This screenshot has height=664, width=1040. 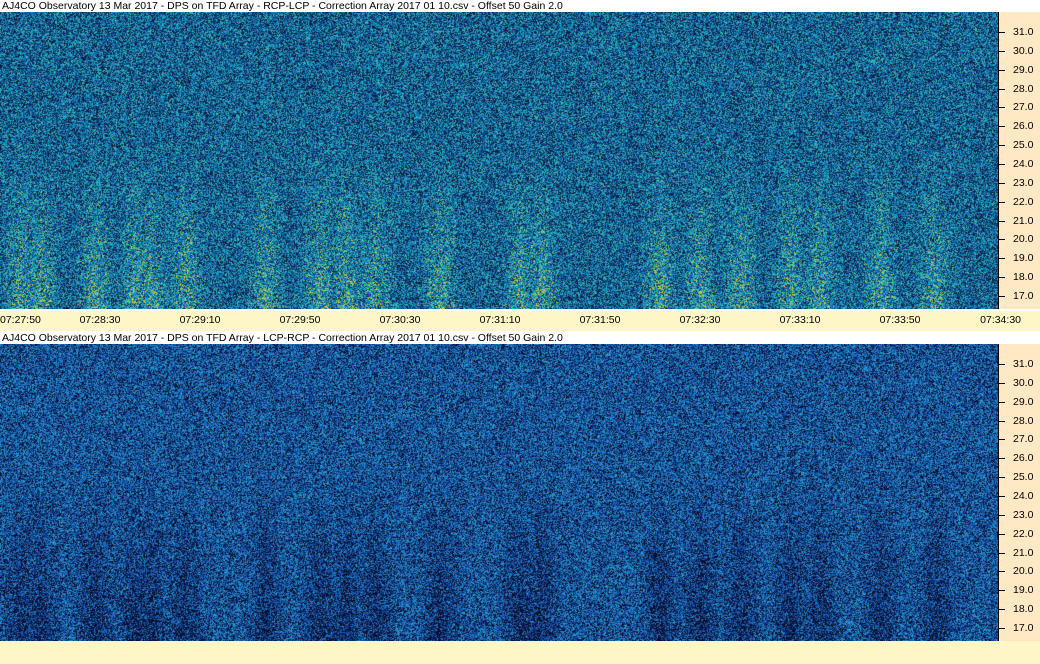 What do you see at coordinates (1020, 338) in the screenshot?
I see `panel-2-corner` at bounding box center [1020, 338].